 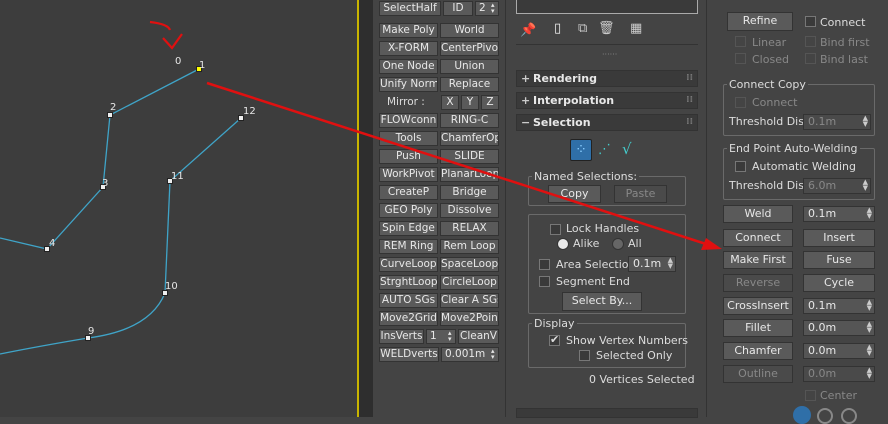 I want to click on rollout-rendering: + Rendering ⁞⁞, so click(x=607, y=78).